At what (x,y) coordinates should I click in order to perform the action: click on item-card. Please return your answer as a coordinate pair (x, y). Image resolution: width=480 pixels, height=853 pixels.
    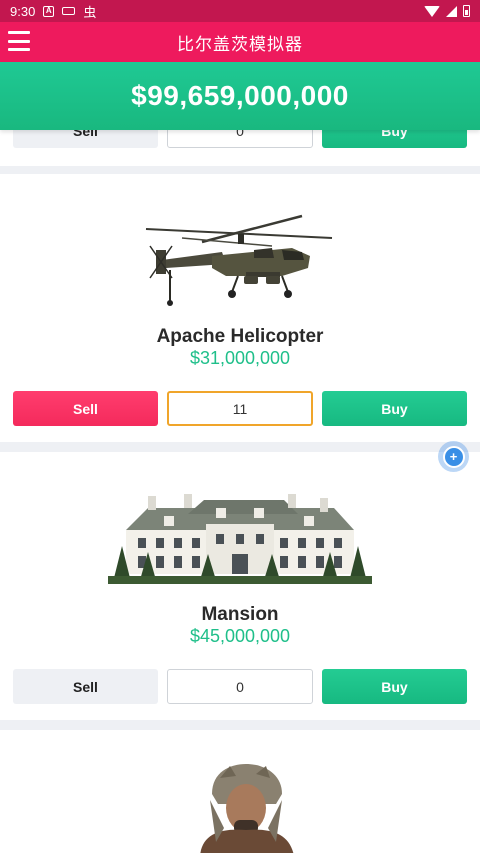
    Looking at the image, I should click on (240, 791).